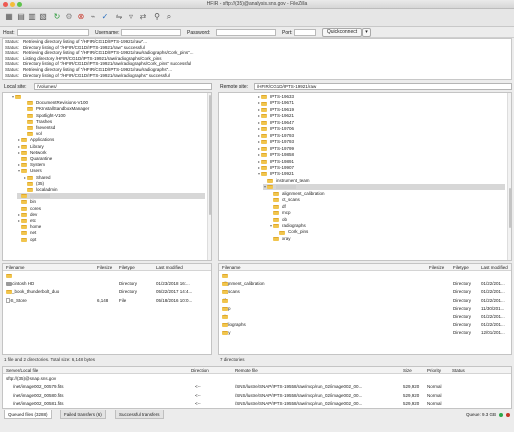 The image size is (514, 432). I want to click on tree-item: xray, so click(387, 239).